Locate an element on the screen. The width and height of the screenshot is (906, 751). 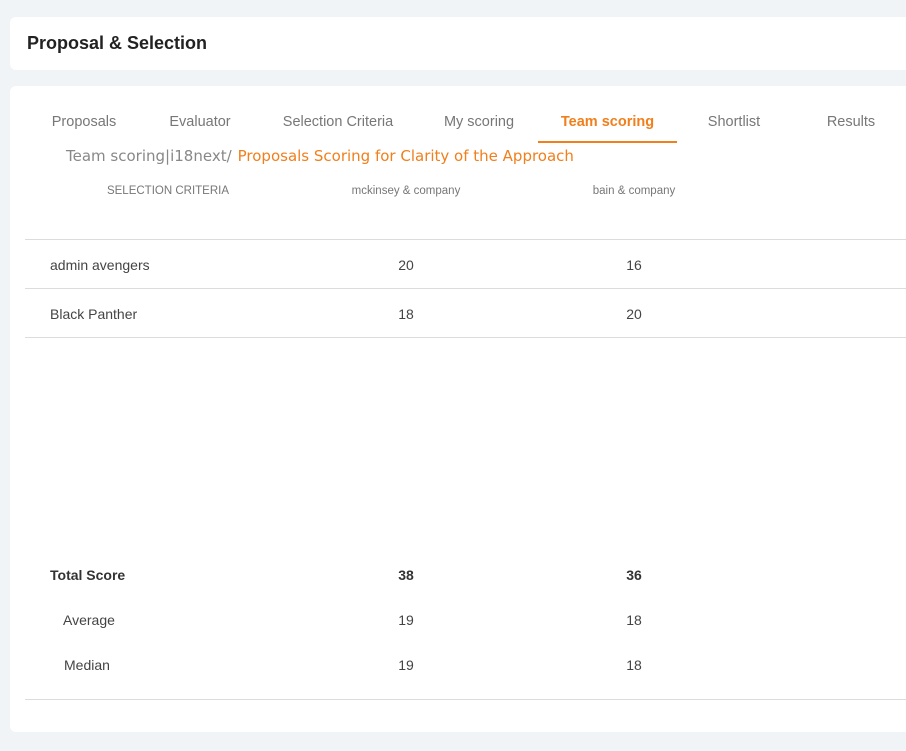
column-header-criteria: SELECTION CRITERIA is located at coordinates (168, 191).